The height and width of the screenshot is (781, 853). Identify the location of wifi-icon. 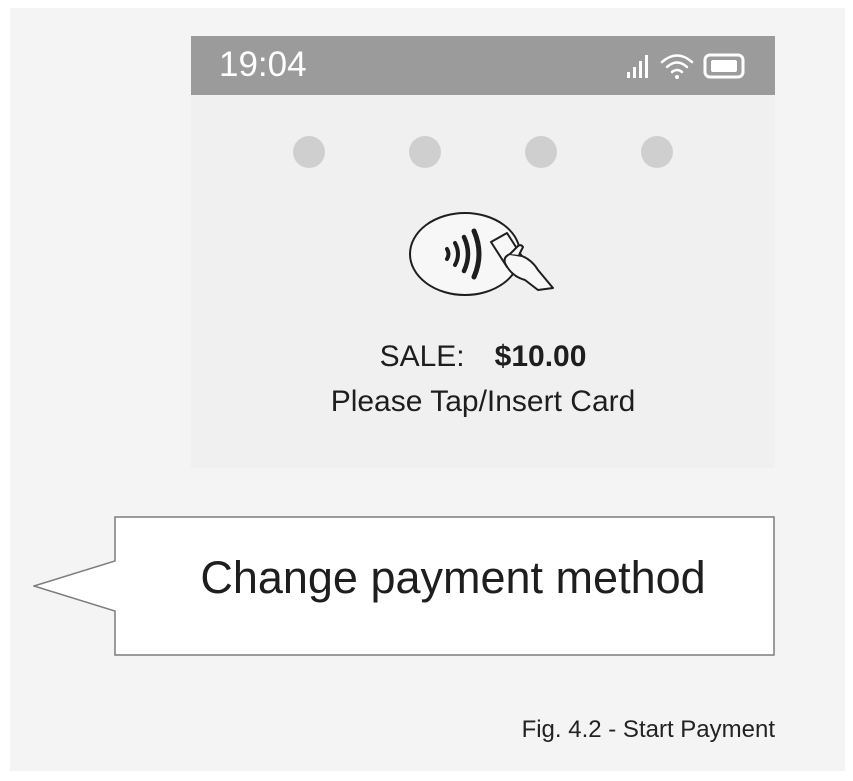
(677, 66).